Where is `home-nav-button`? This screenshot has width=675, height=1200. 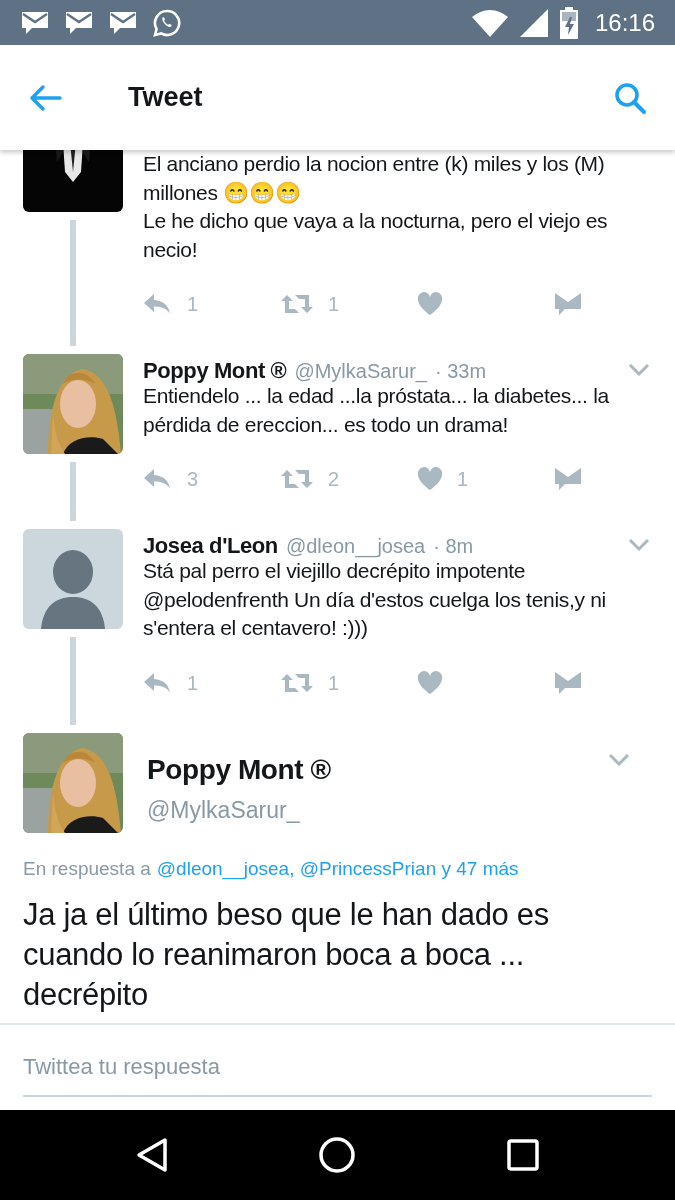 home-nav-button is located at coordinates (337, 1155).